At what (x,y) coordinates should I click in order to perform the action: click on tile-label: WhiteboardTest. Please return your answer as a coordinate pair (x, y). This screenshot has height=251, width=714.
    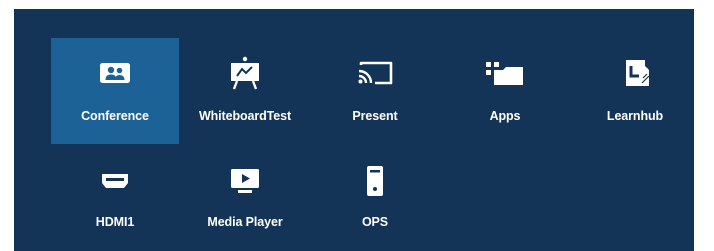
    Looking at the image, I should click on (245, 116).